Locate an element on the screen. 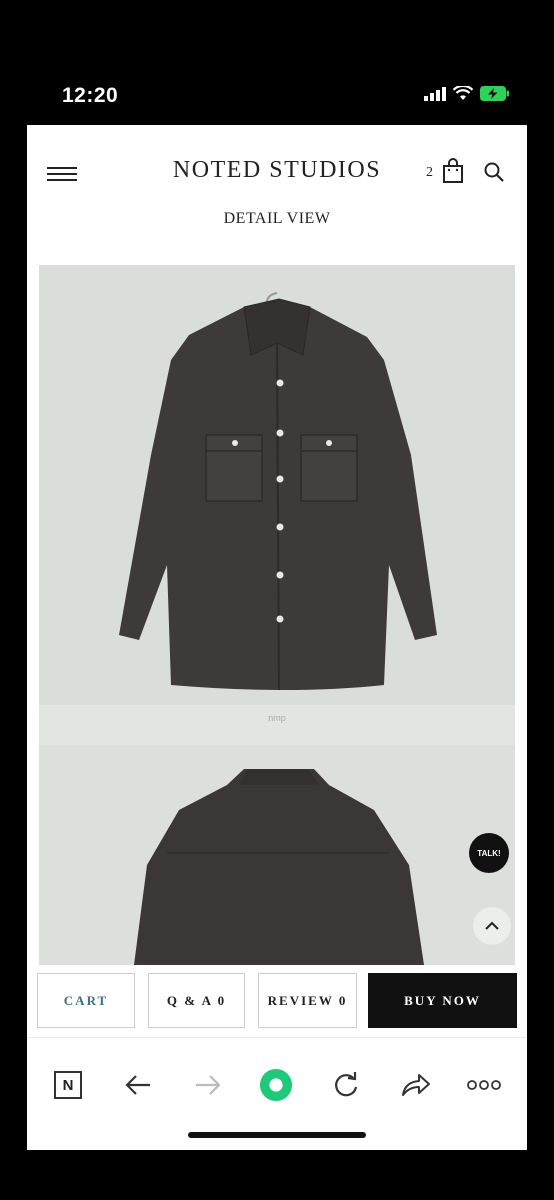  naver-label: N is located at coordinates (68, 1085).